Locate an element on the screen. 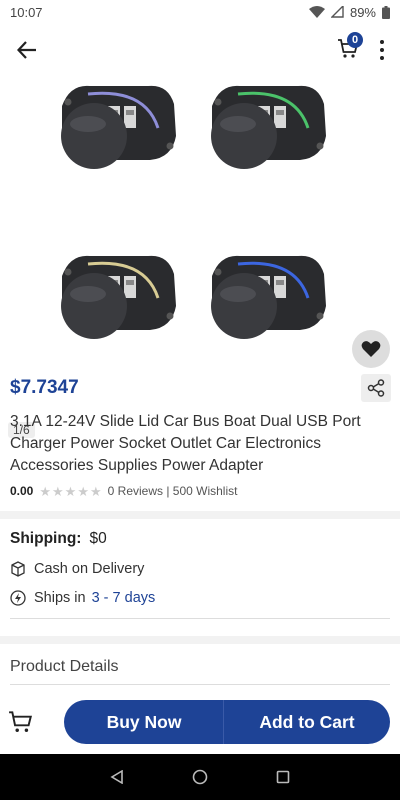  rating-row: 0.00 ★ ★ ★ ★ ★ 0 Reviews | 500 Wishlist is located at coordinates (123, 491).